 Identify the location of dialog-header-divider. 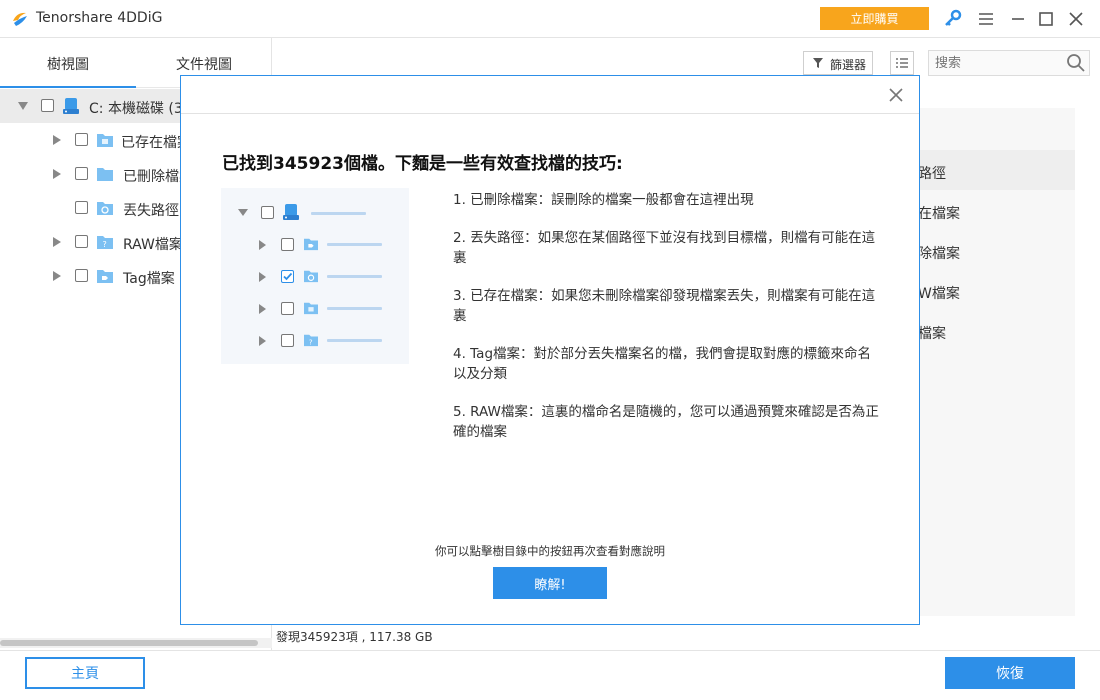
(550, 113).